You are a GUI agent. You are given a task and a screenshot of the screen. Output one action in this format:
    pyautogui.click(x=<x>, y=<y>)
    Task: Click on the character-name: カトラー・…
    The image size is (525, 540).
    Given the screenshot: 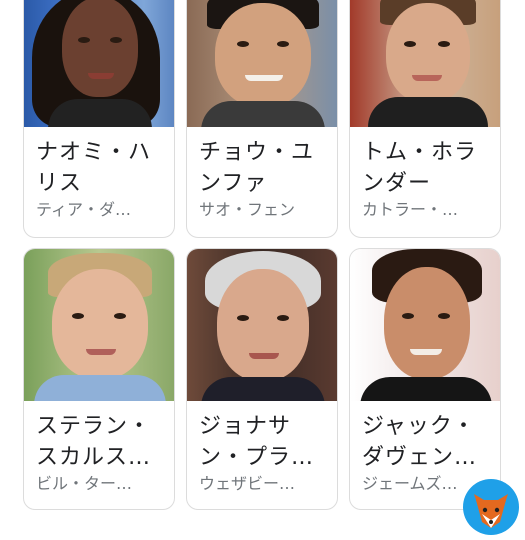 What is the action you would take?
    pyautogui.click(x=410, y=209)
    